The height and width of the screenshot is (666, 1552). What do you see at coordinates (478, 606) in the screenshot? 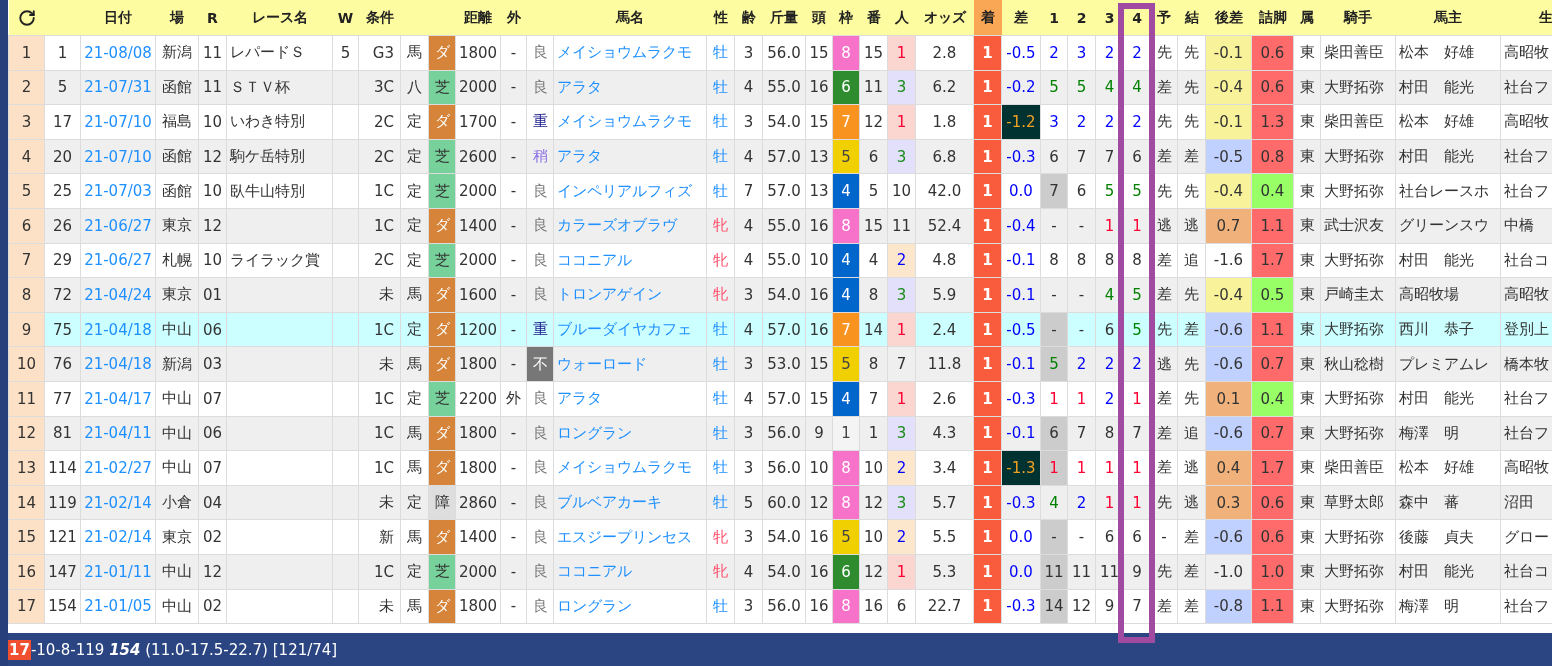
I see `table-cell: 1800` at bounding box center [478, 606].